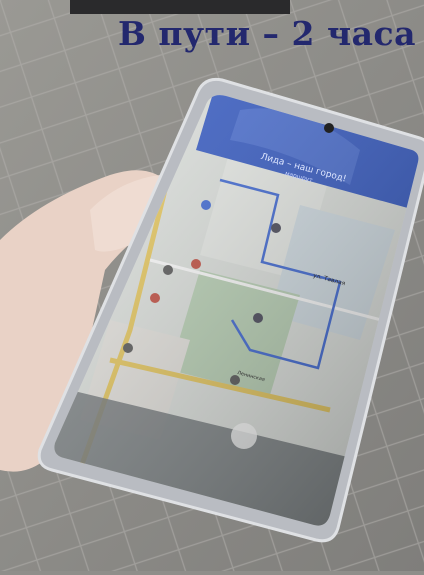  Describe the element at coordinates (266, 33) in the screenshot. I see `caption-title: В пути – 2 часа` at that location.